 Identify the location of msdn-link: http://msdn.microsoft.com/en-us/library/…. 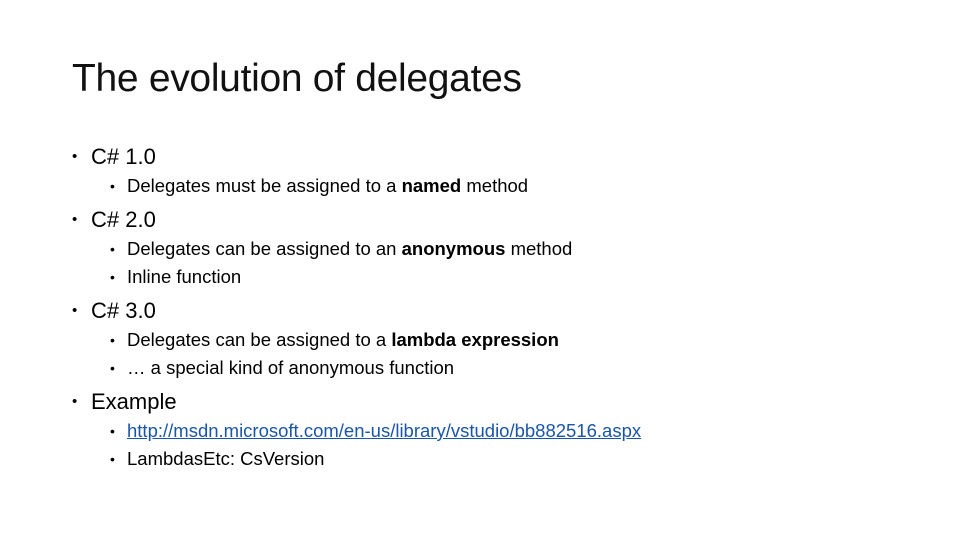
(384, 430).